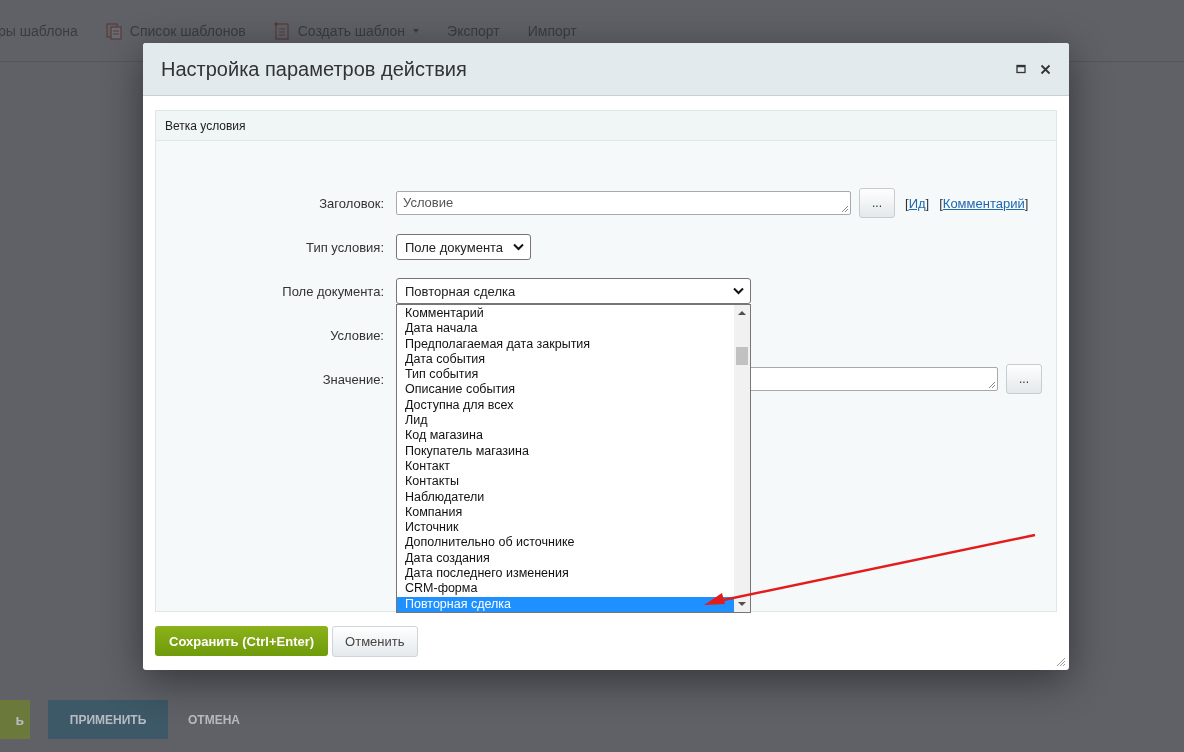 The image size is (1184, 752). Describe the element at coordinates (108, 719) in the screenshot. I see `apply-button: ПРИМЕНИТЬ` at that location.